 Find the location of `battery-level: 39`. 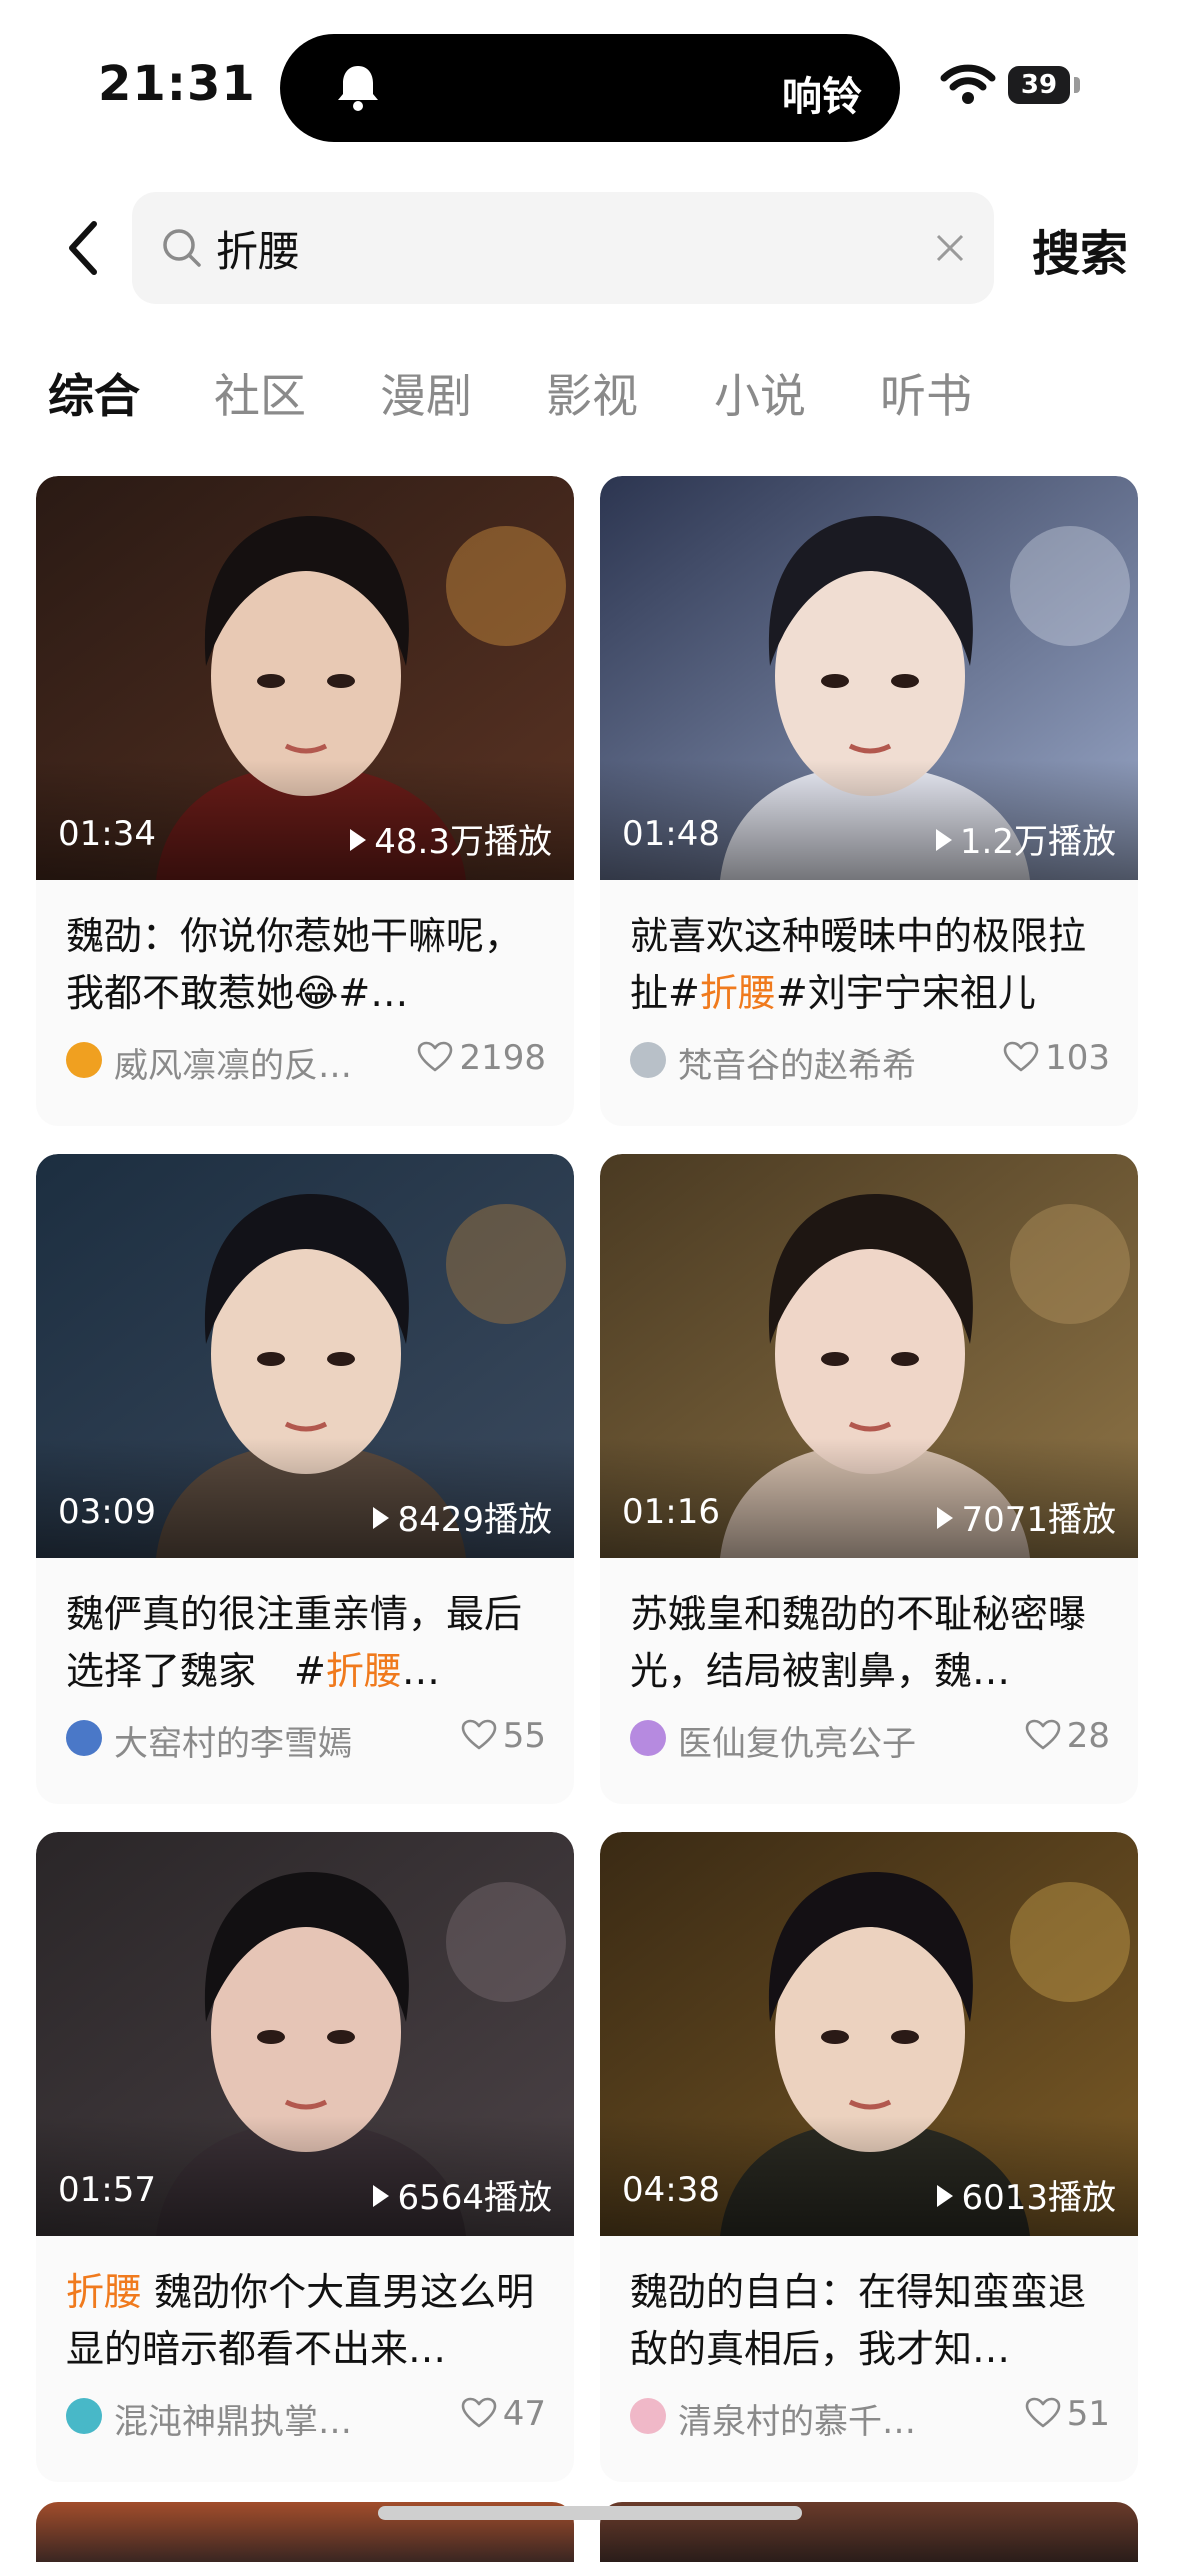

battery-level: 39 is located at coordinates (1039, 85).